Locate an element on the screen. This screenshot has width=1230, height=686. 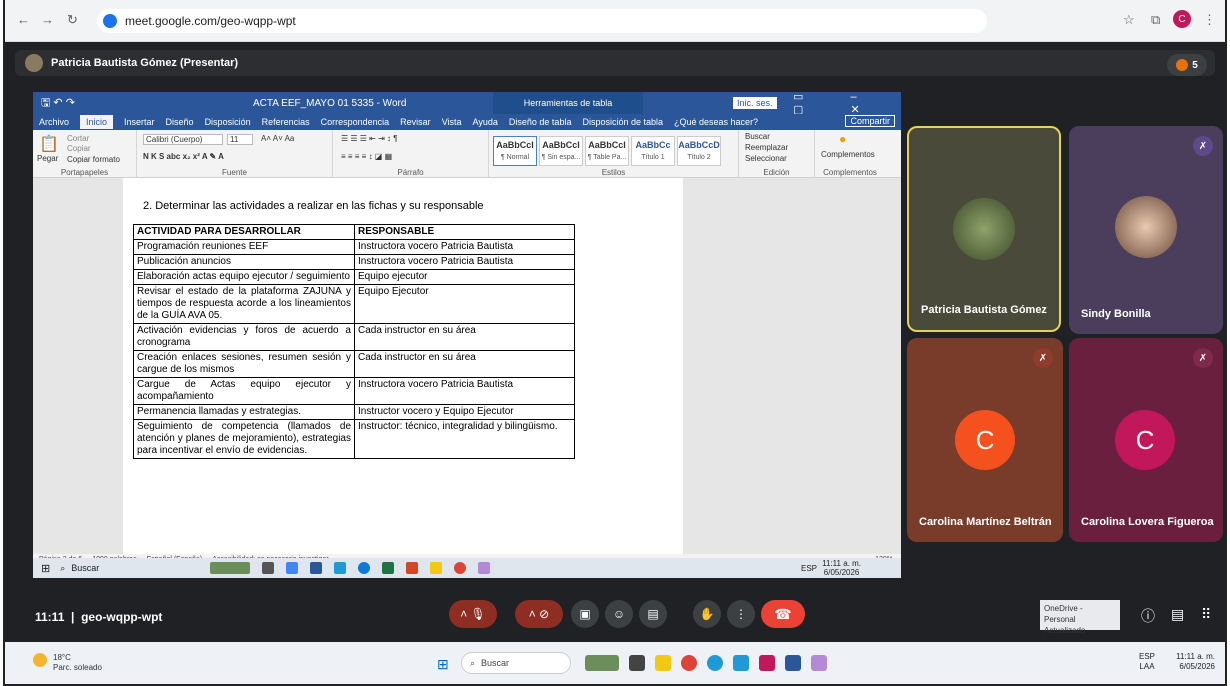
font-family-select: Calibri (Cuerpo) is located at coordinates (183, 139).